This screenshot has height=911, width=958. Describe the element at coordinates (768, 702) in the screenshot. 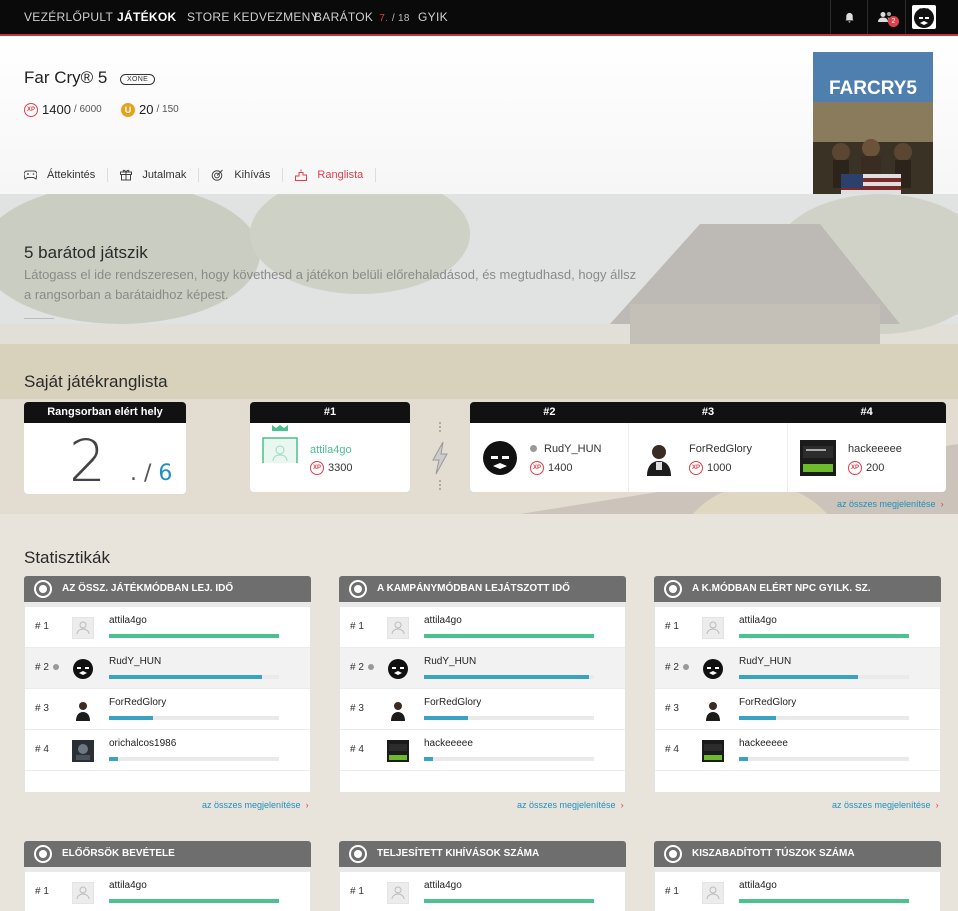

I see `stat-row-name: ForRedGlory` at that location.